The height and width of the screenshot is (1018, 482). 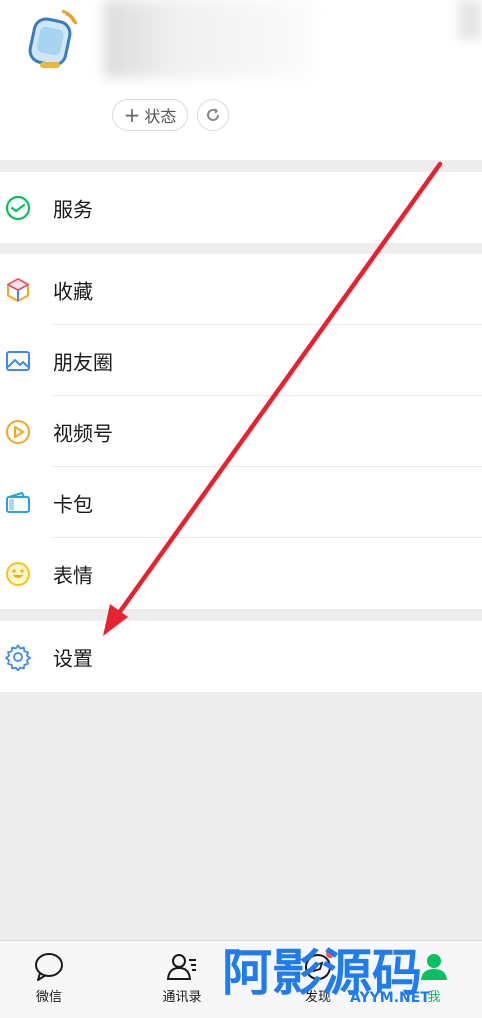 I want to click on add-status-button: + 状态, so click(x=150, y=115).